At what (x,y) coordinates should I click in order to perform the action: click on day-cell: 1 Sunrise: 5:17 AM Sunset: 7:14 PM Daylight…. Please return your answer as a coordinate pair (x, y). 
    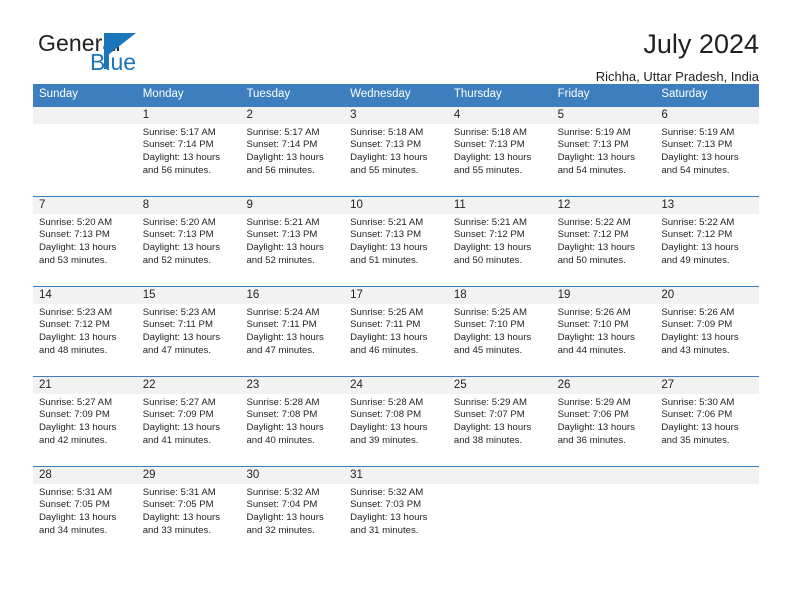
    Looking at the image, I should click on (188, 151).